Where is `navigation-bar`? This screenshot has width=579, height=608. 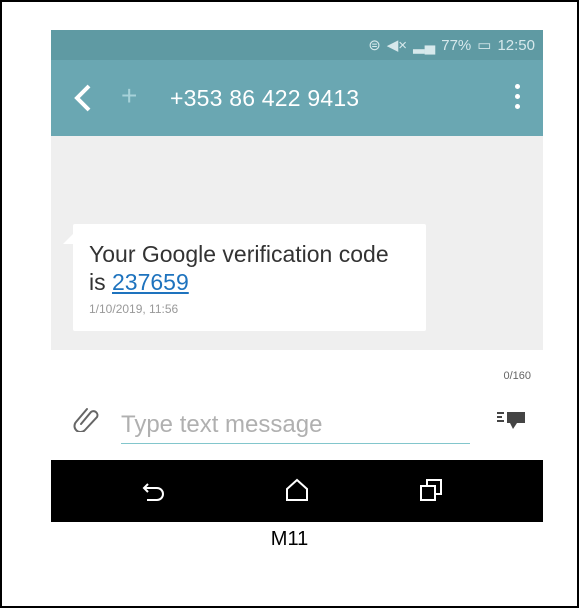
navigation-bar is located at coordinates (297, 491).